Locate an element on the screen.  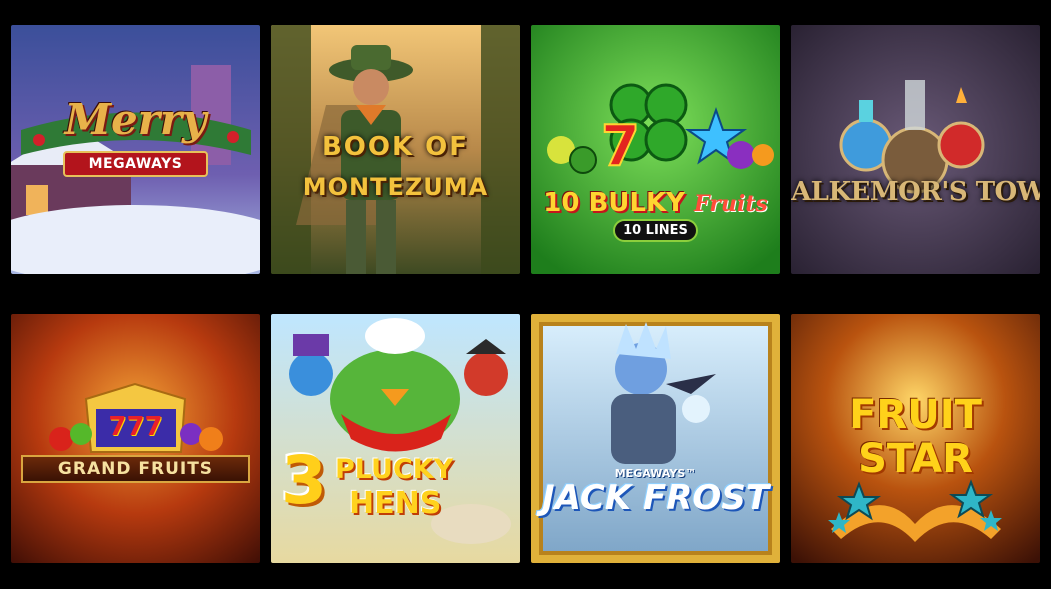
montezuma-line: MONTEZUMA is located at coordinates (395, 187).